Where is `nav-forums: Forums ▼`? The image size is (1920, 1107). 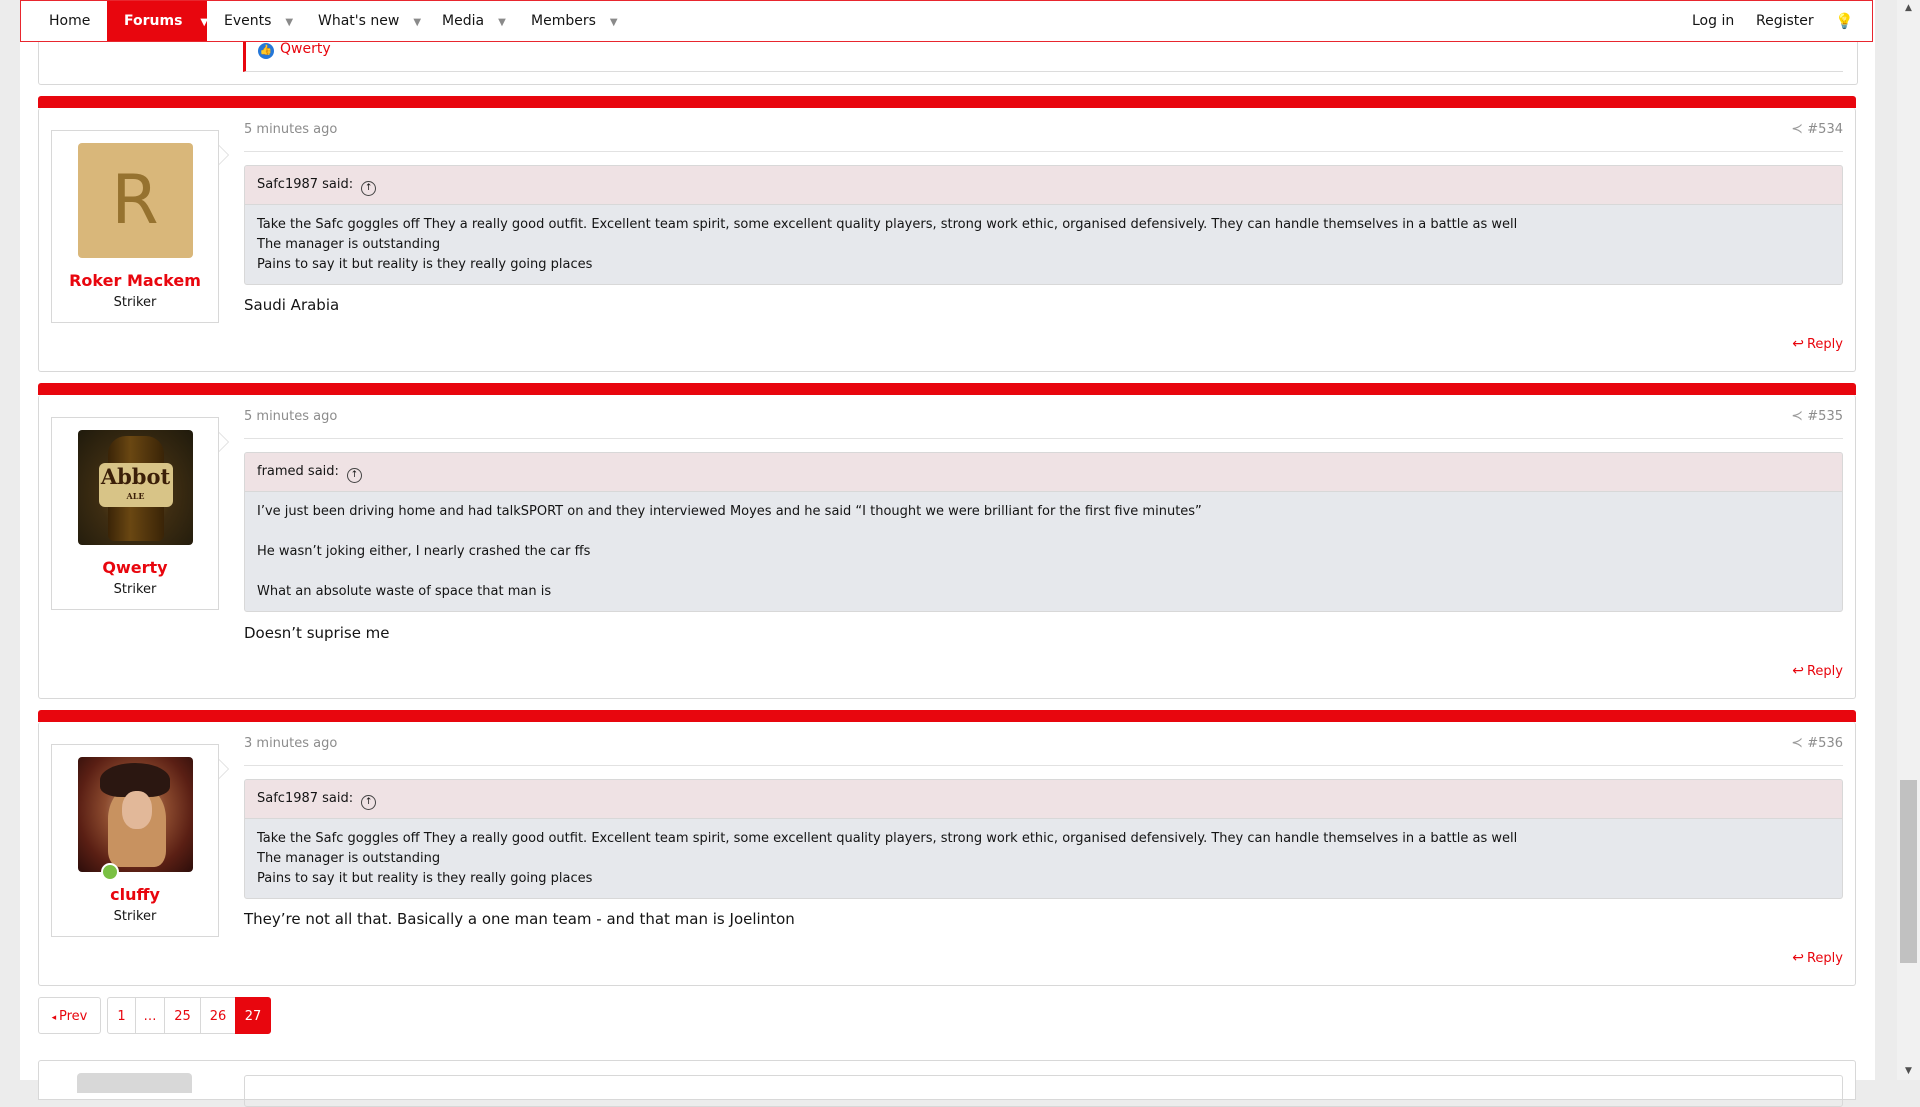 nav-forums: Forums ▼ is located at coordinates (157, 21).